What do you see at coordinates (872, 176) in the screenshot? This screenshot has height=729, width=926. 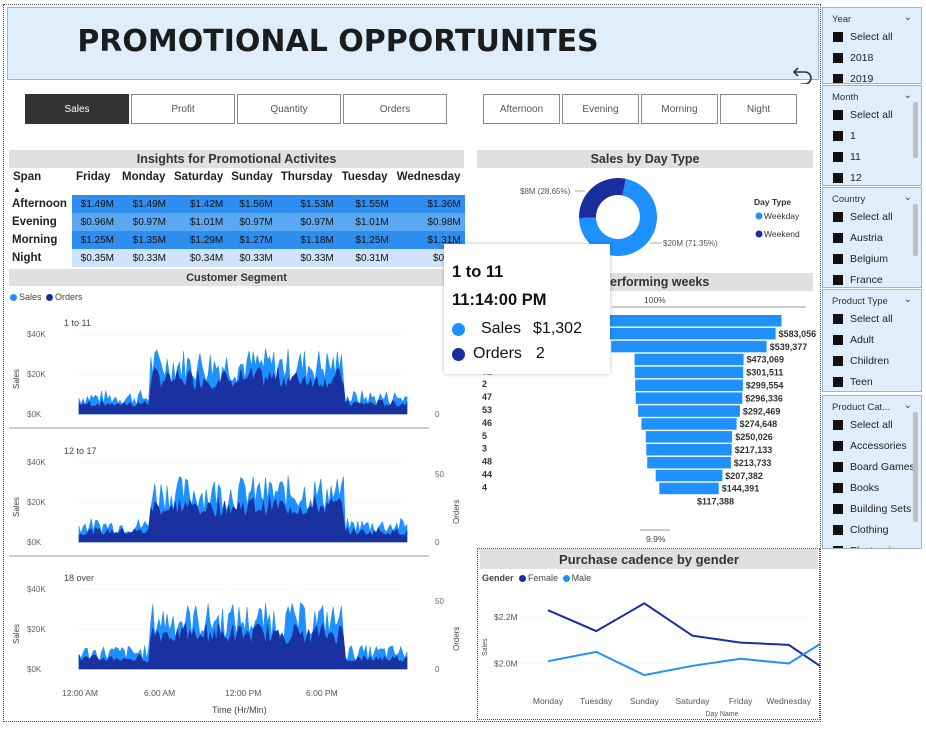 I see `slicer-option: 12` at bounding box center [872, 176].